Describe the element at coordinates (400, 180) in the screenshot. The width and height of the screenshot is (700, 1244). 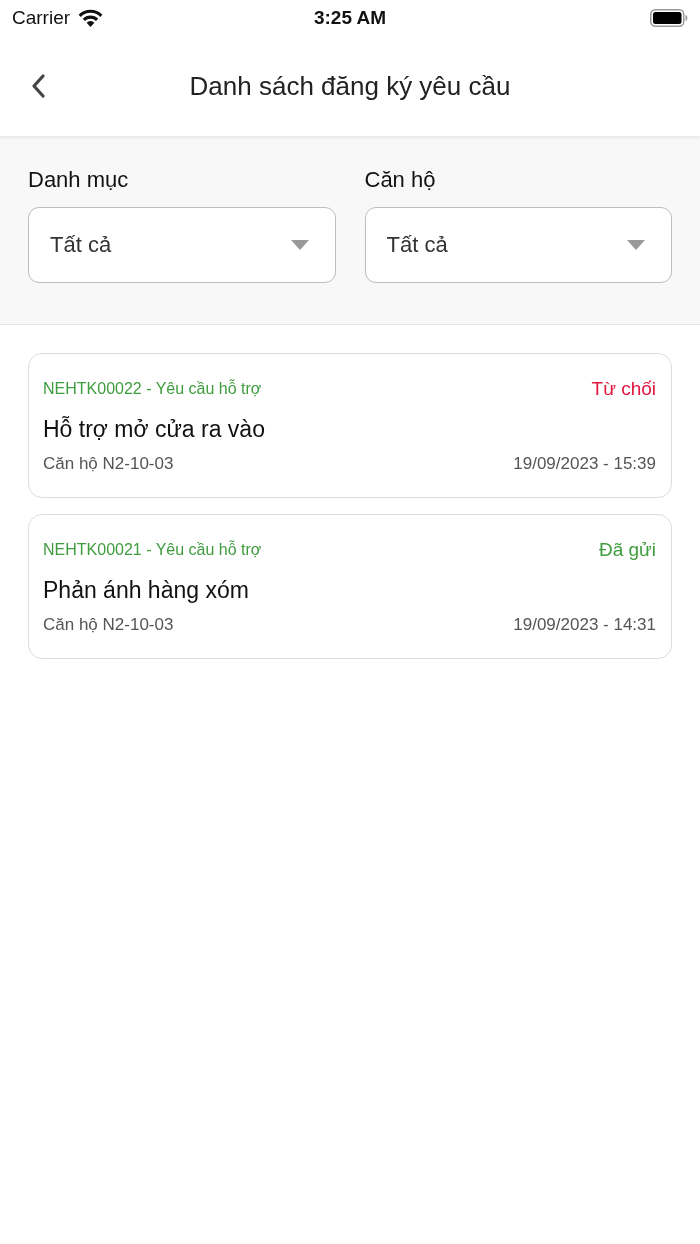
I see `filter-label: Căn hộ` at that location.